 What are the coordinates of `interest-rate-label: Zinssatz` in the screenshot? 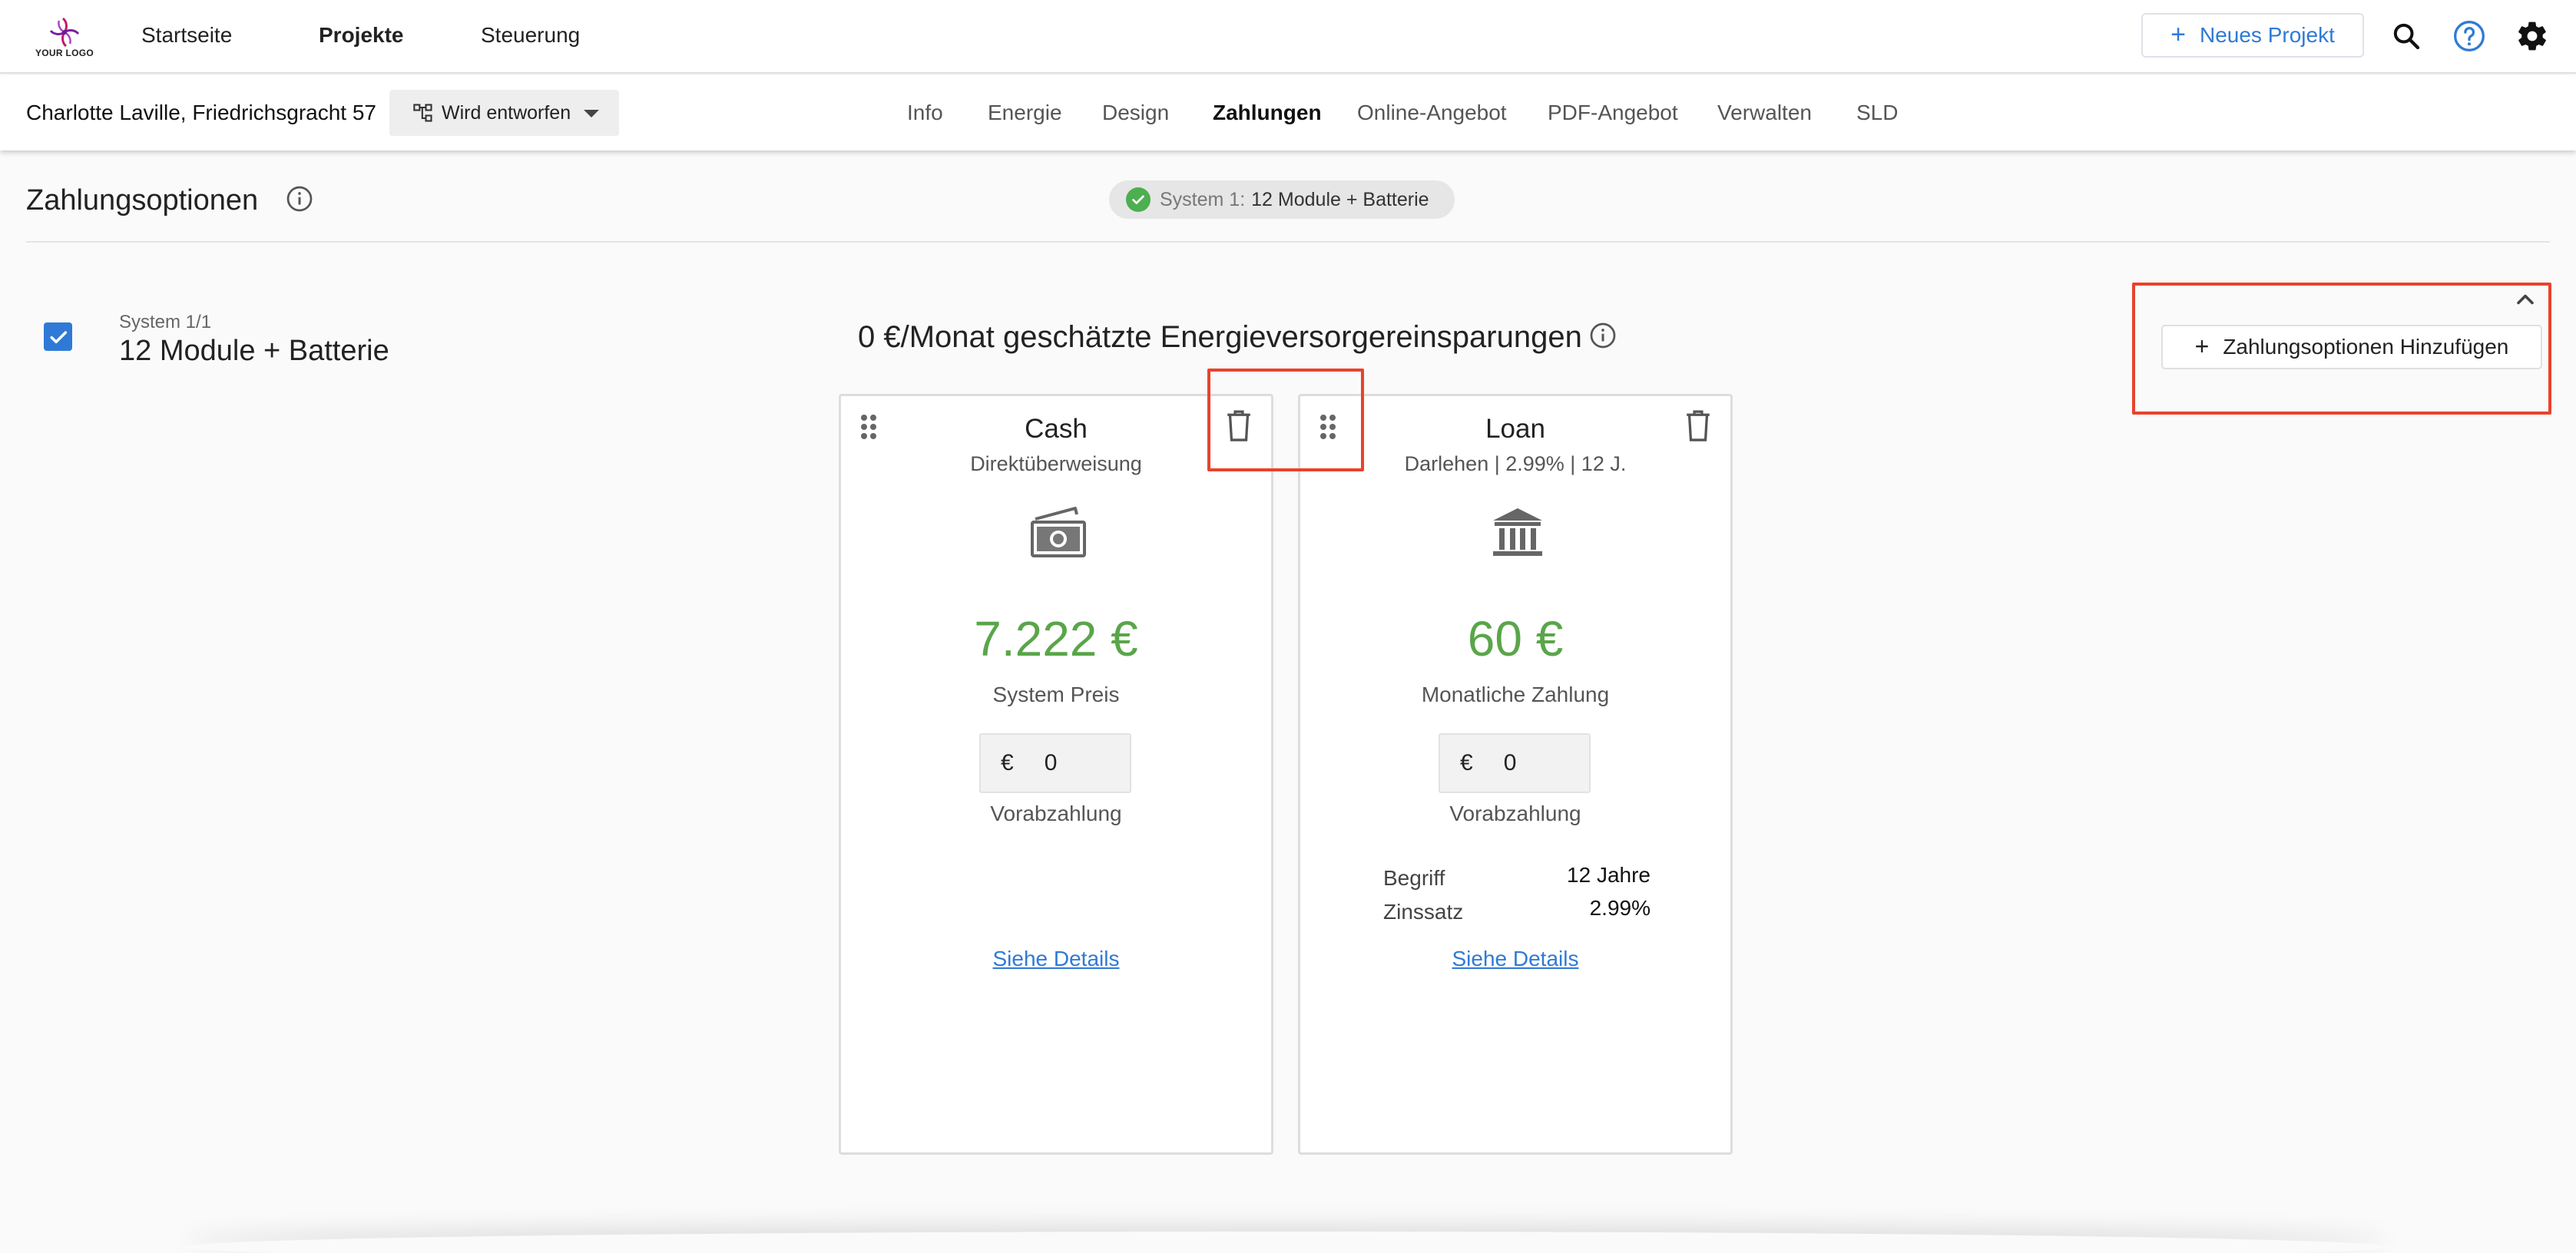 It's located at (1423, 912).